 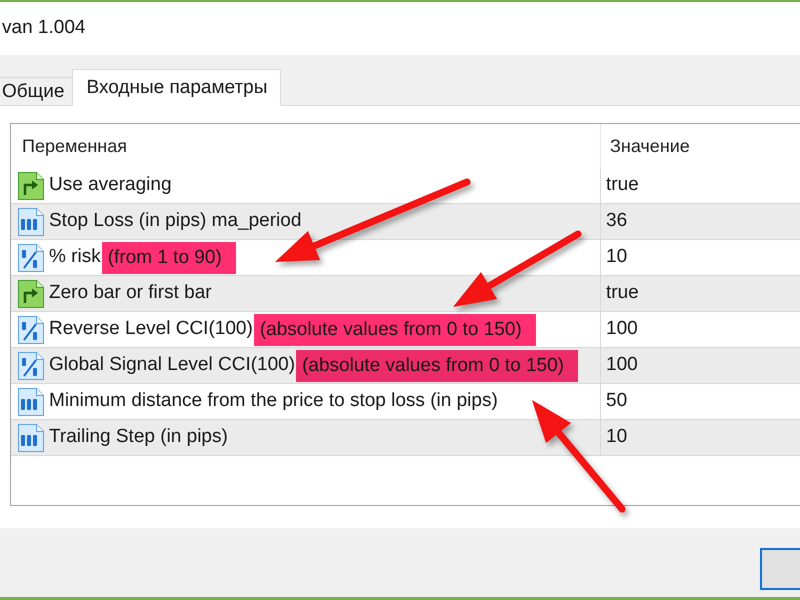 I want to click on parameter-name: Use averaging, so click(x=110, y=185).